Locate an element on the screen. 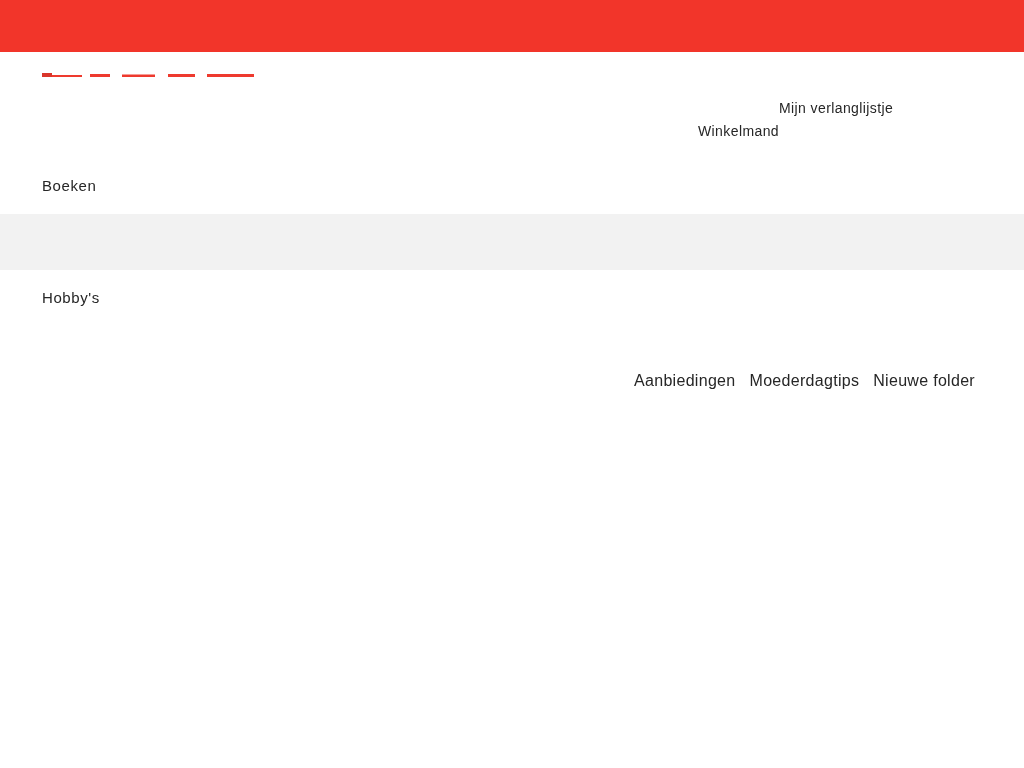  wishlist-link: Mijn verlanglijstje is located at coordinates (836, 108).